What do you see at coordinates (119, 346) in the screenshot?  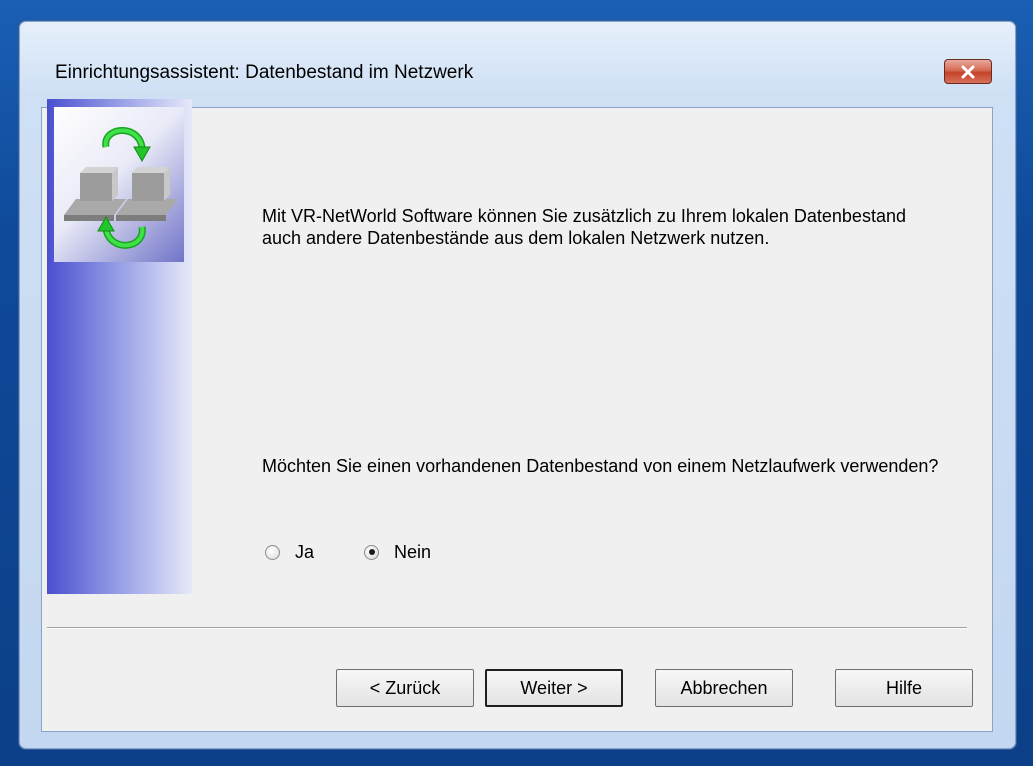 I see `wizard-banner` at bounding box center [119, 346].